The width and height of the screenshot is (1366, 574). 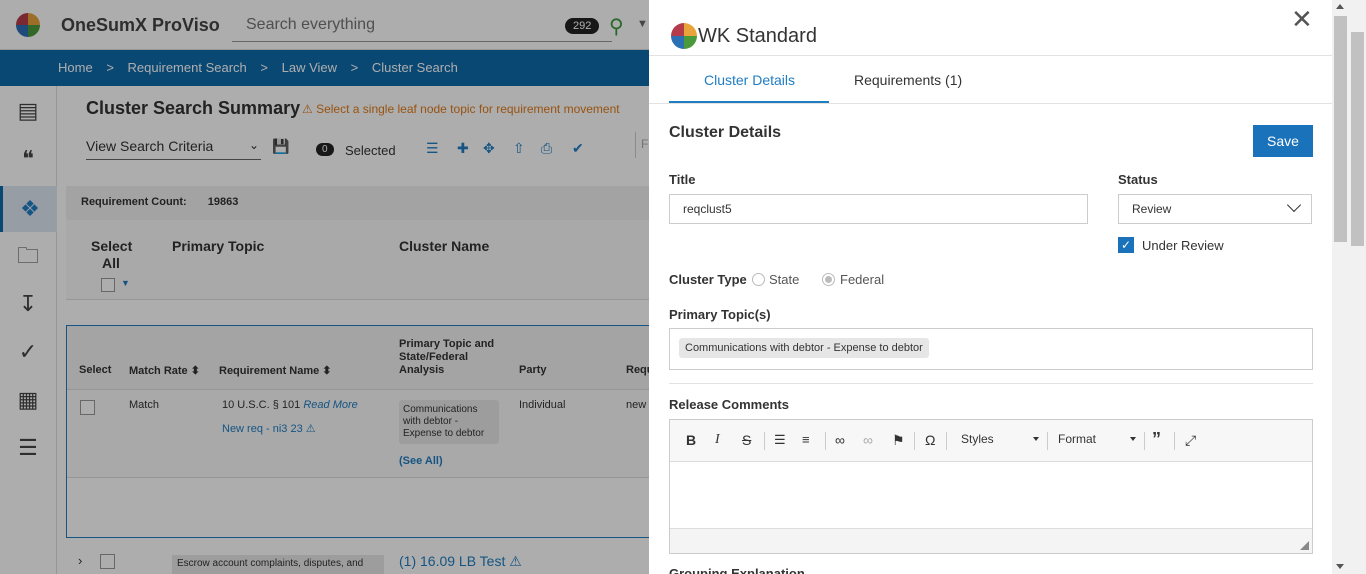 I want to click on release-comments-input, so click(x=991, y=495).